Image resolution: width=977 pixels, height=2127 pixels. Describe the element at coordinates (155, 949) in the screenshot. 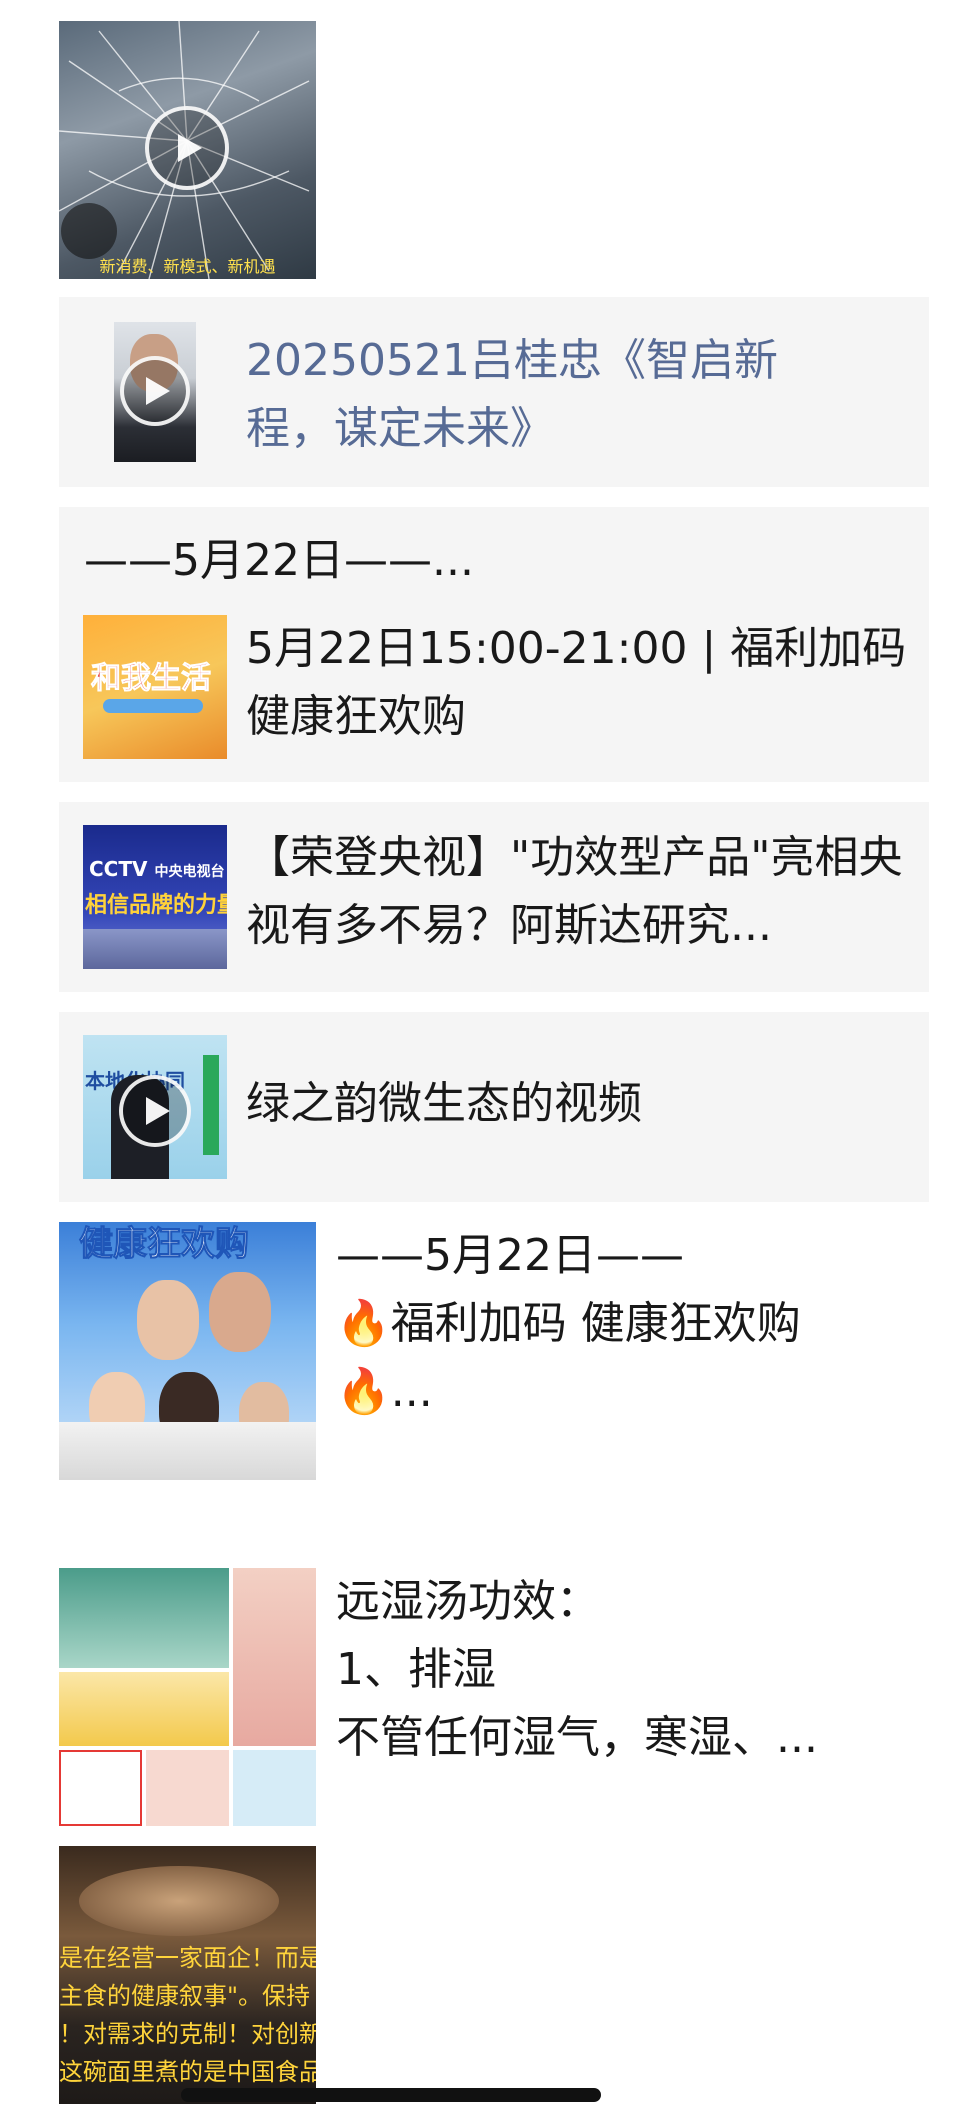

I see `building-silhouette` at that location.